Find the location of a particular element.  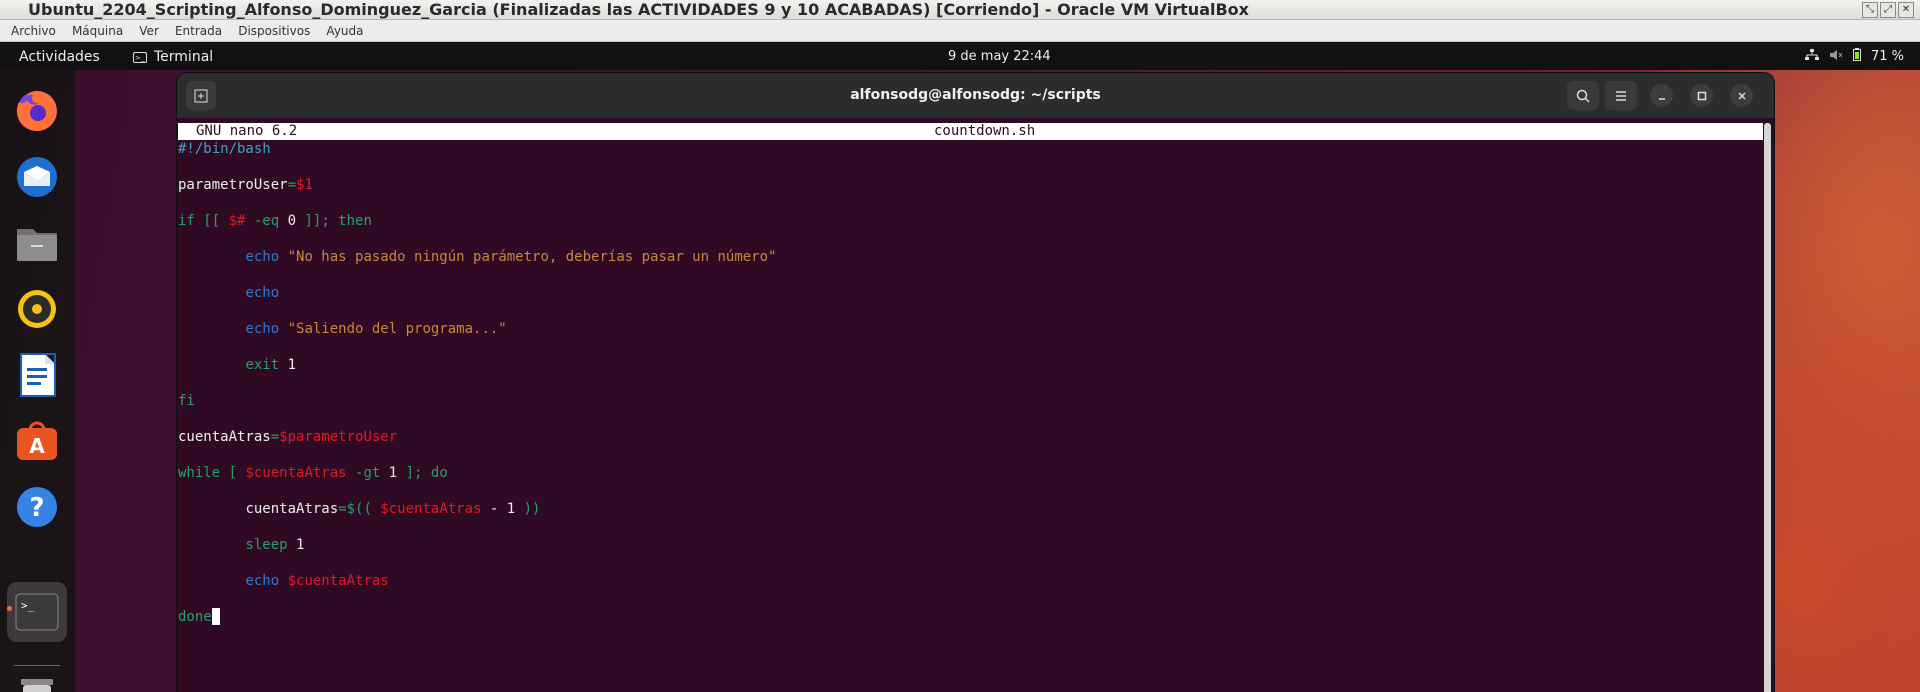

vbox-shrink-button: ⤡ is located at coordinates (1870, 10).